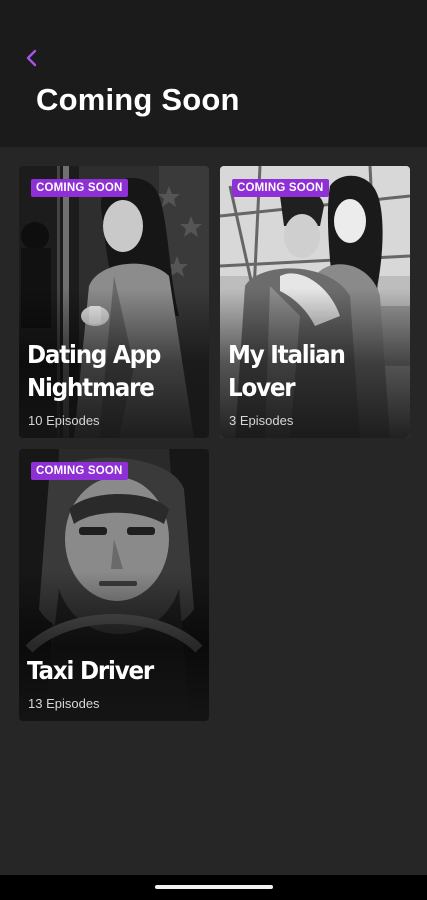  I want to click on home-indicator, so click(214, 887).